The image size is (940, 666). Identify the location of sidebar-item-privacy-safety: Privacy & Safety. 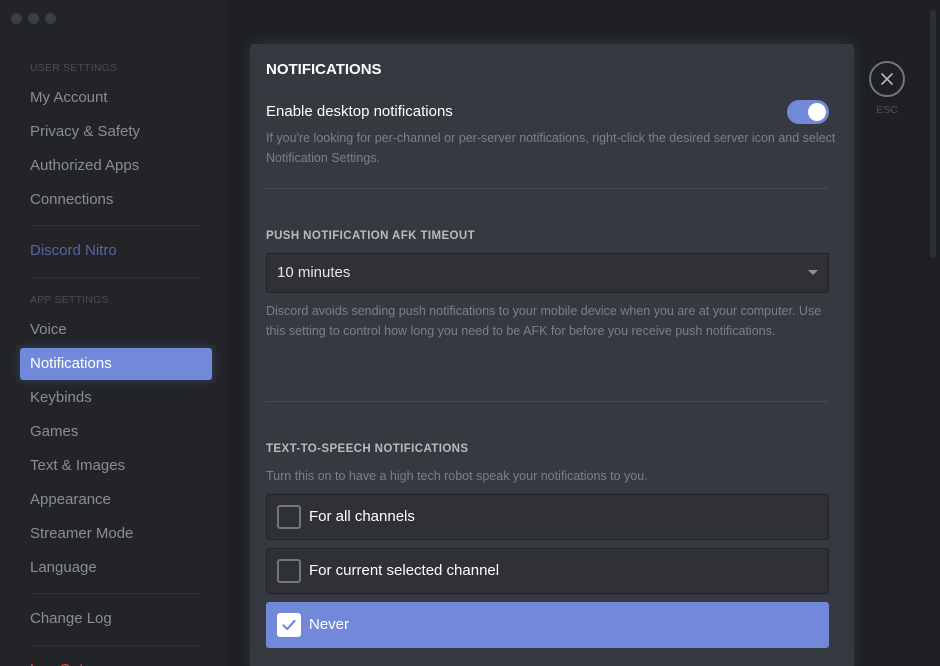
(116, 132).